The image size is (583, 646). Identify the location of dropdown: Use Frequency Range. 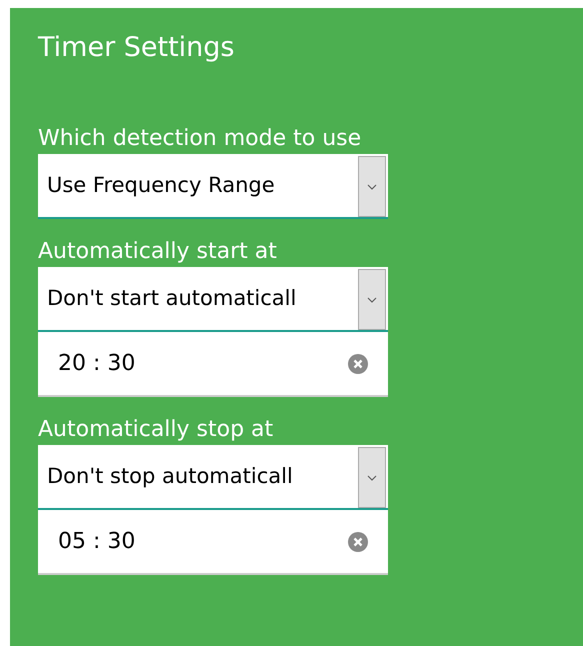
(213, 186).